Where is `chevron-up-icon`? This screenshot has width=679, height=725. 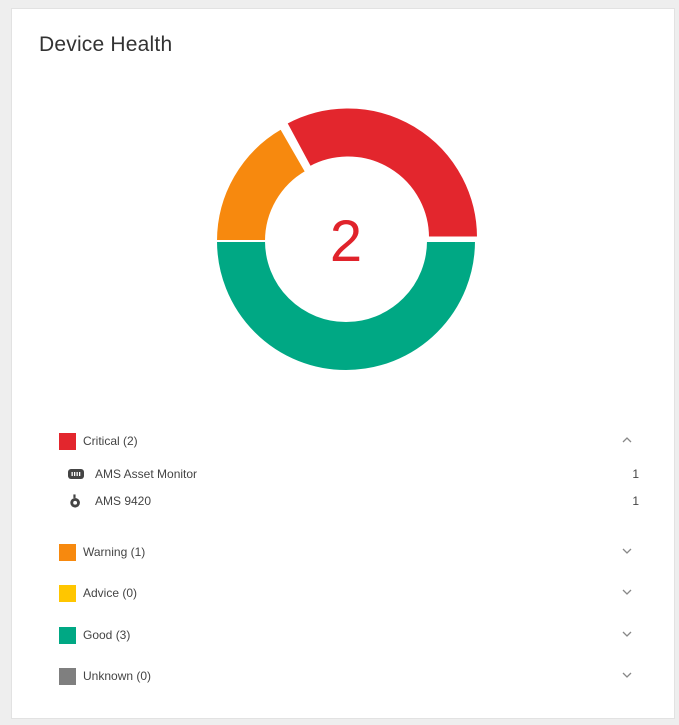
chevron-up-icon is located at coordinates (627, 440).